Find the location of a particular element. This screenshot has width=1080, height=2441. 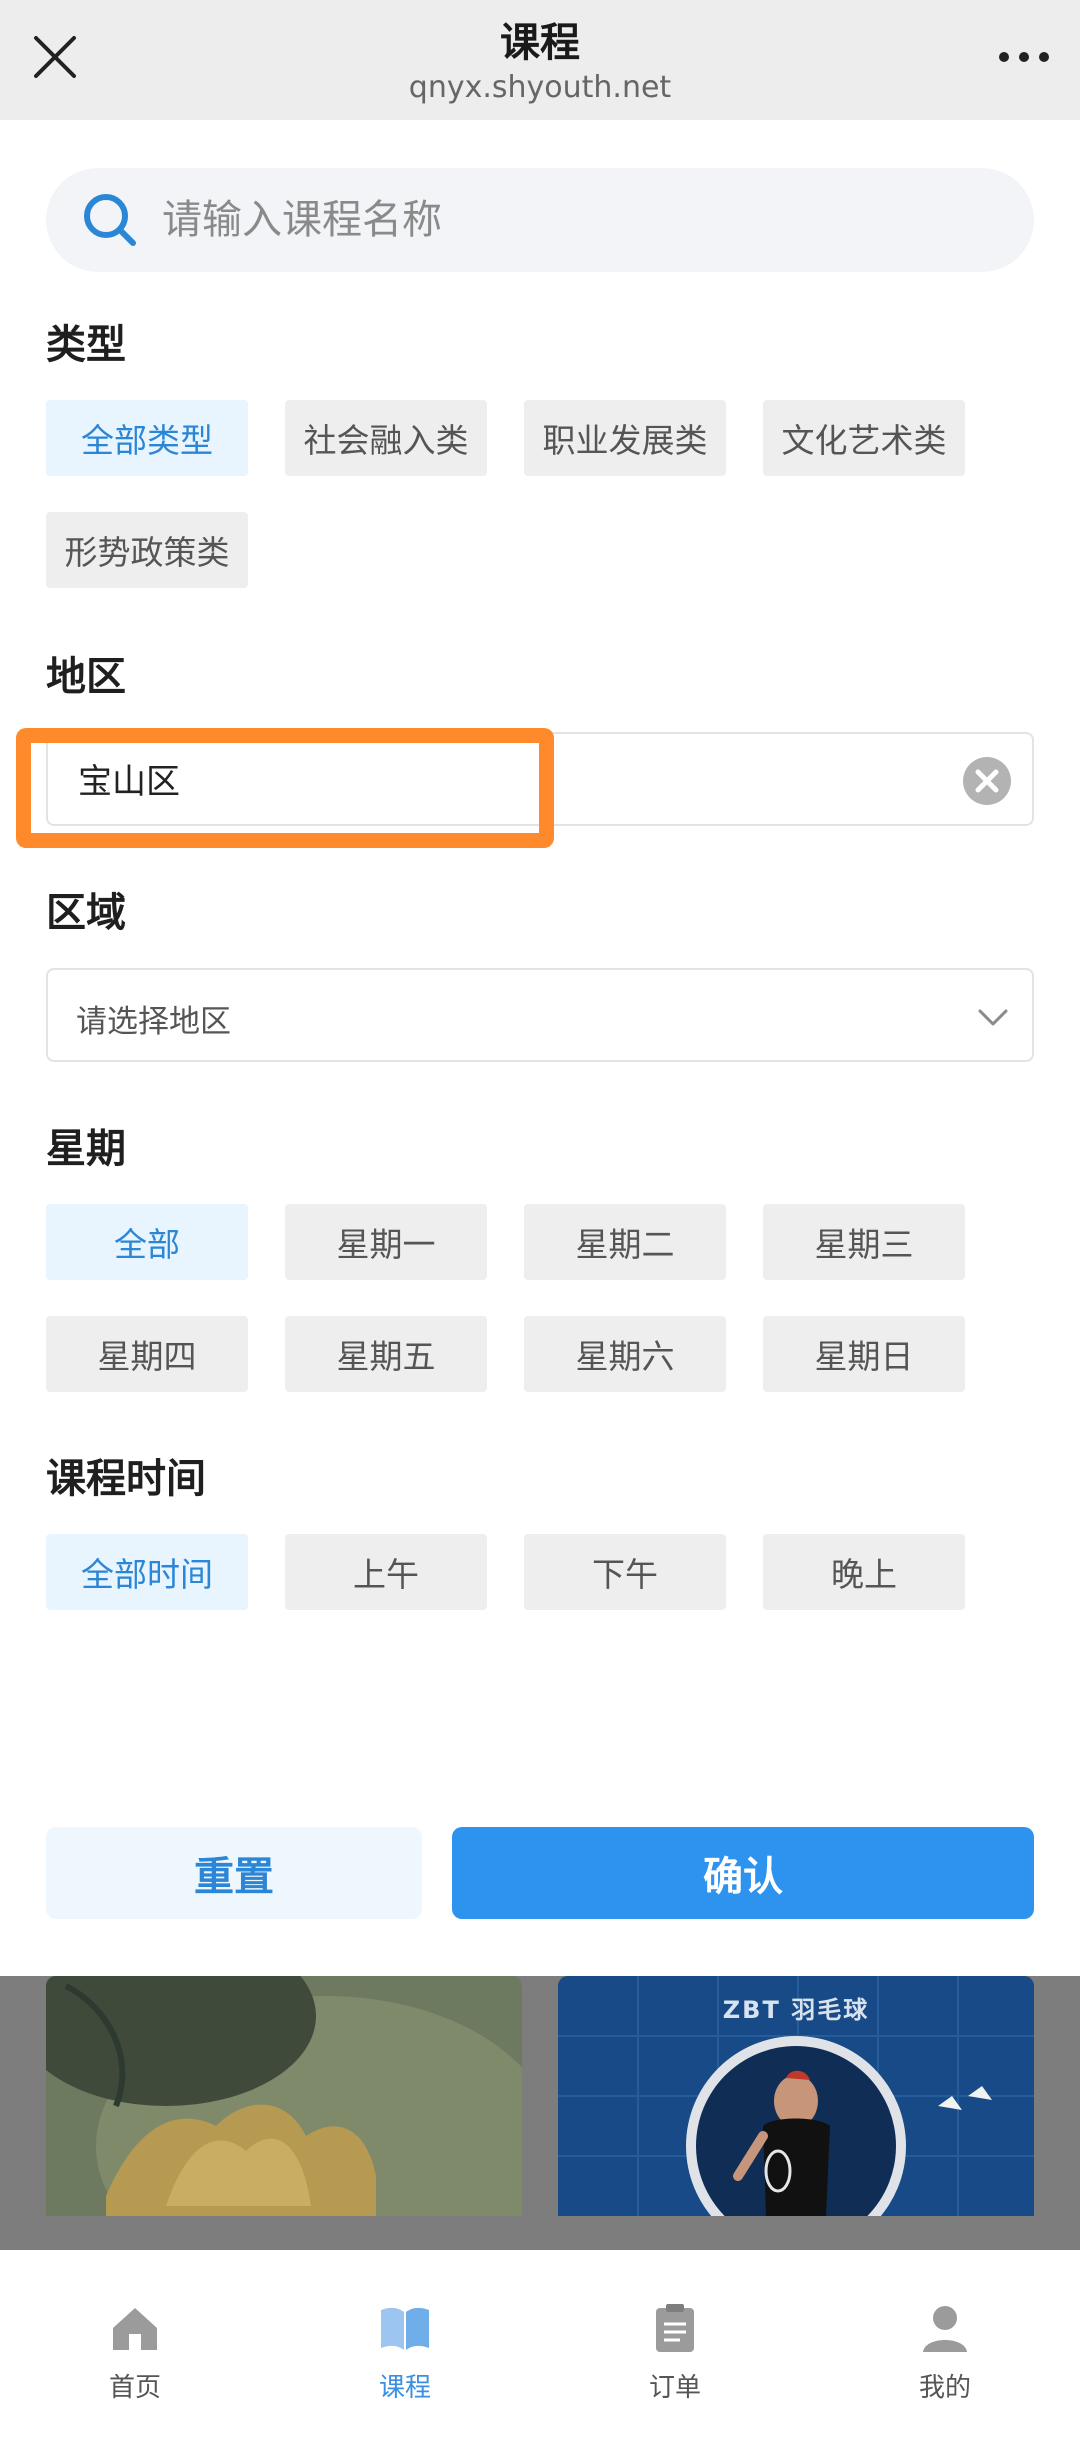

nav-label-orders: 订单 is located at coordinates (674, 2388).